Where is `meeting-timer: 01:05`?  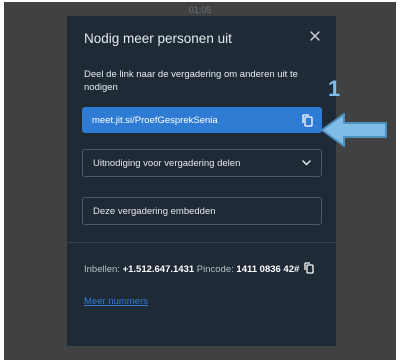
meeting-timer: 01:05 is located at coordinates (200, 10).